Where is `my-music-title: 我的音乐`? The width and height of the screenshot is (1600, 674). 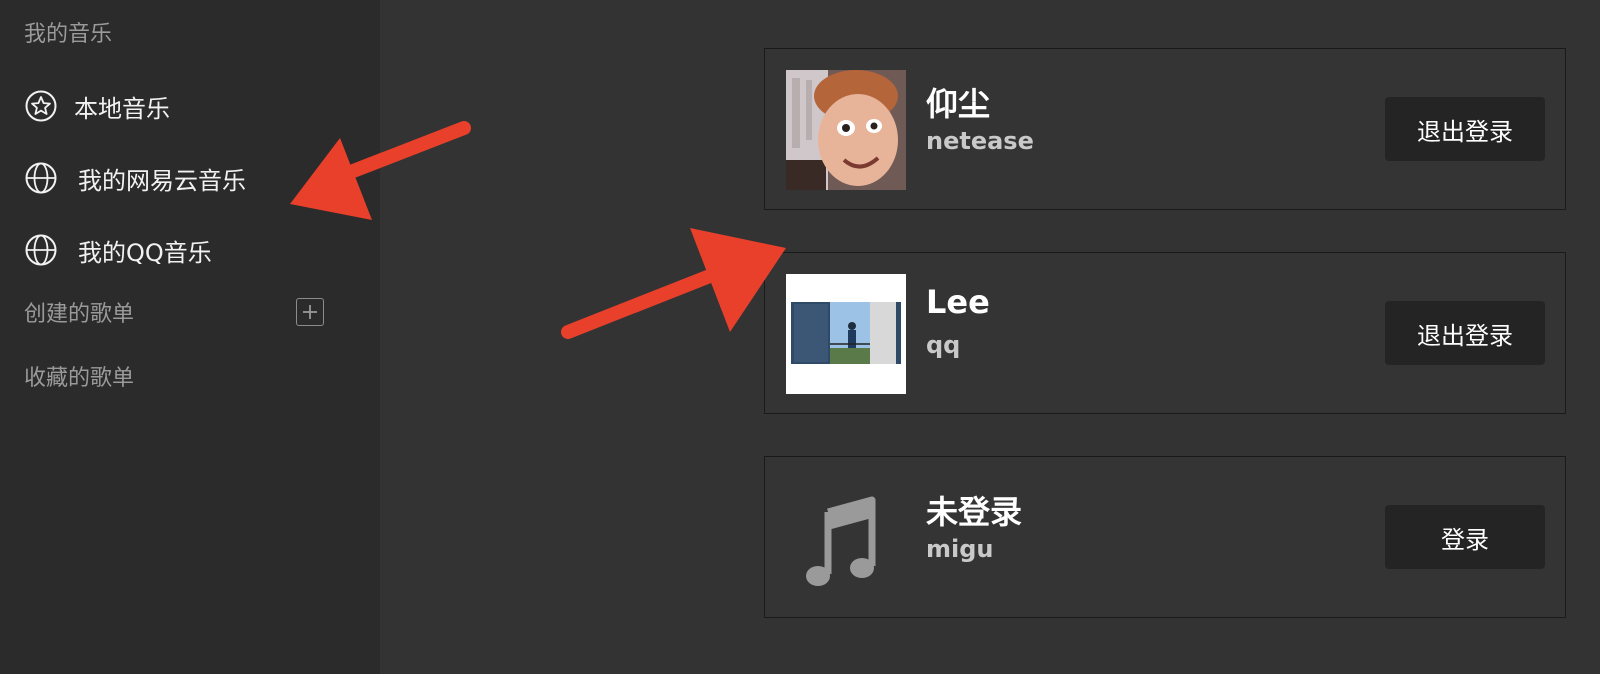
my-music-title: 我的音乐 is located at coordinates (68, 34).